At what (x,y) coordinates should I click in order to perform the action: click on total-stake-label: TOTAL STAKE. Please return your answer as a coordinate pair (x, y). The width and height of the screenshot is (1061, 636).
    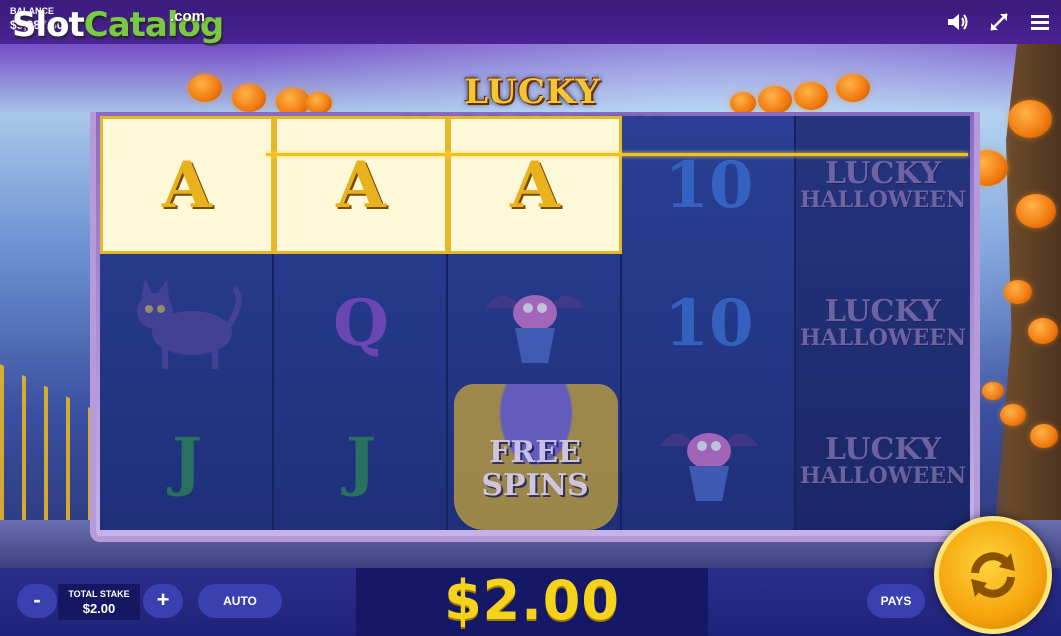
    Looking at the image, I should click on (99, 594).